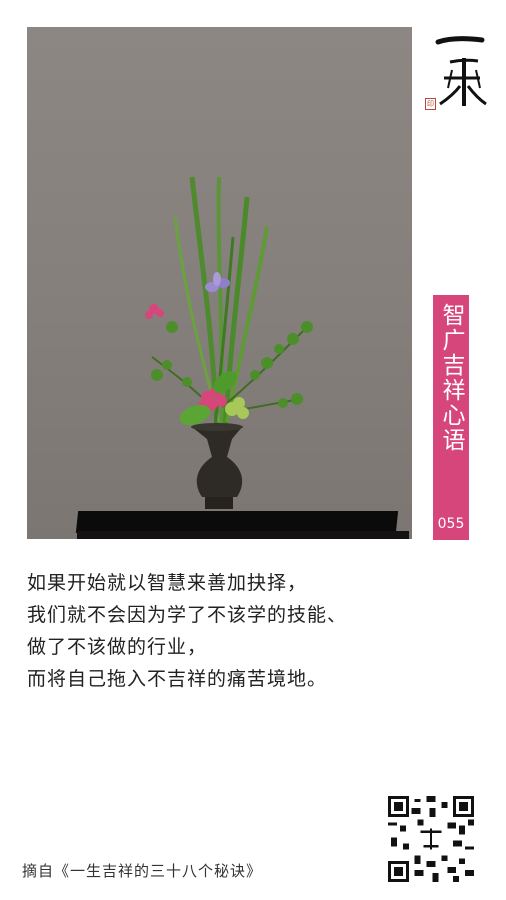 The height and width of the screenshot is (900, 506). What do you see at coordinates (461, 71) in the screenshot?
I see `yicheng-logo` at bounding box center [461, 71].